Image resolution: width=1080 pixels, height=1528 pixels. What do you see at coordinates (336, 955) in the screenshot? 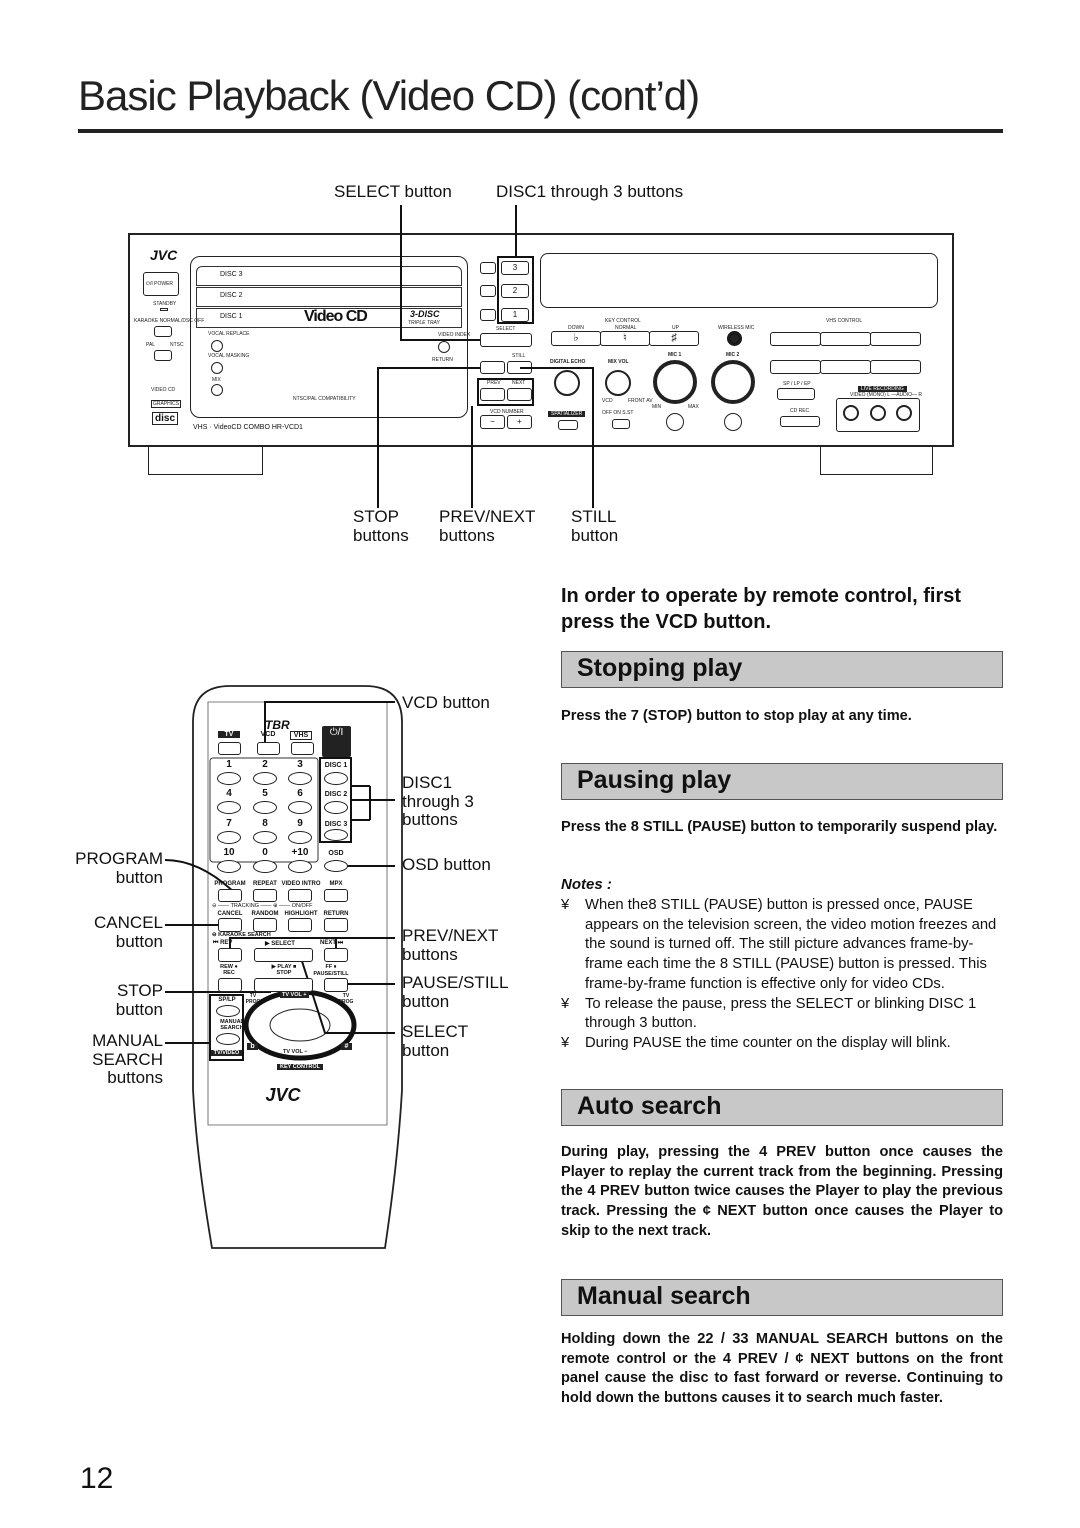
I see `next-button` at bounding box center [336, 955].